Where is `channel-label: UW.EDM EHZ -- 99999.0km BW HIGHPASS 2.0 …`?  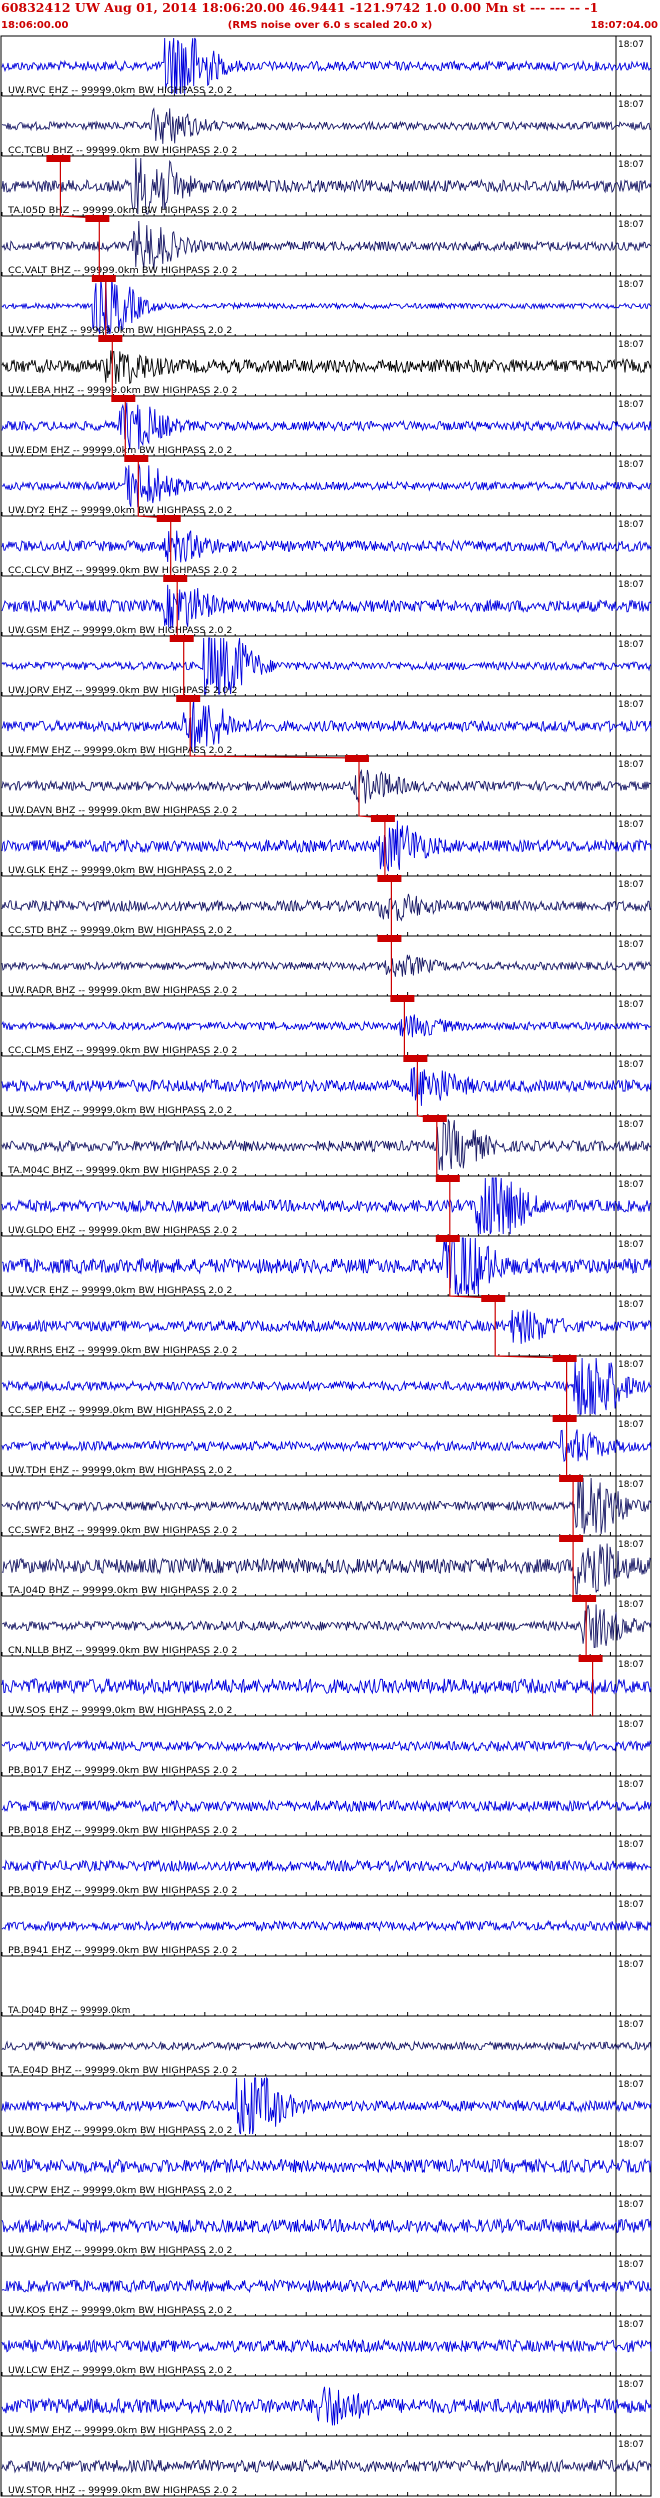 channel-label: UW.EDM EHZ -- 99999.0km BW HIGHPASS 2.0 … is located at coordinates (120, 451).